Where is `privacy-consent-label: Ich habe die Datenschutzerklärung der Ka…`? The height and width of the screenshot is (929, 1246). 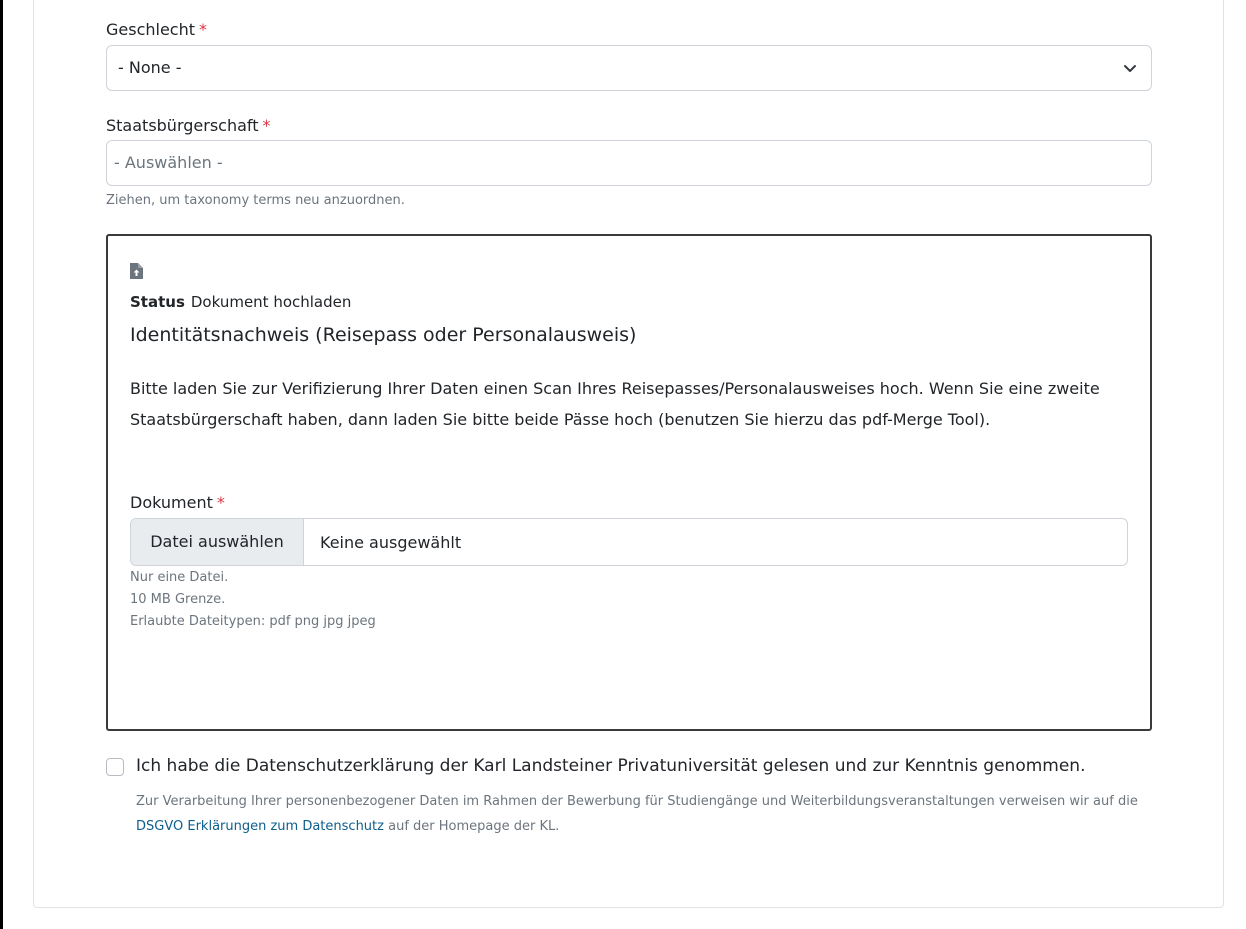
privacy-consent-label: Ich habe die Datenschutzerklärung der Ka… is located at coordinates (611, 766).